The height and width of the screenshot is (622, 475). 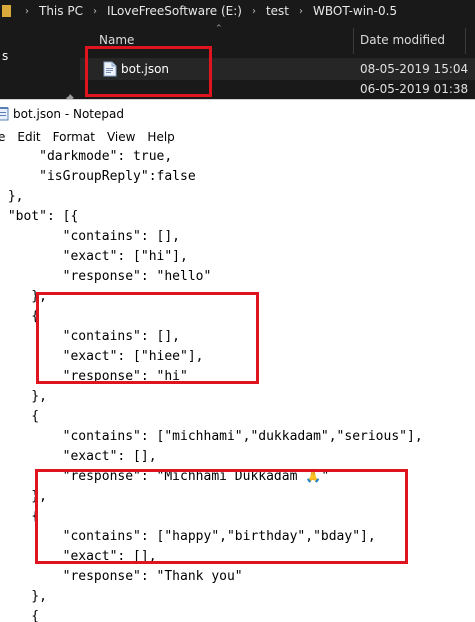 What do you see at coordinates (221, 516) in the screenshot?
I see `highlight-box-block-birthday` at bounding box center [221, 516].